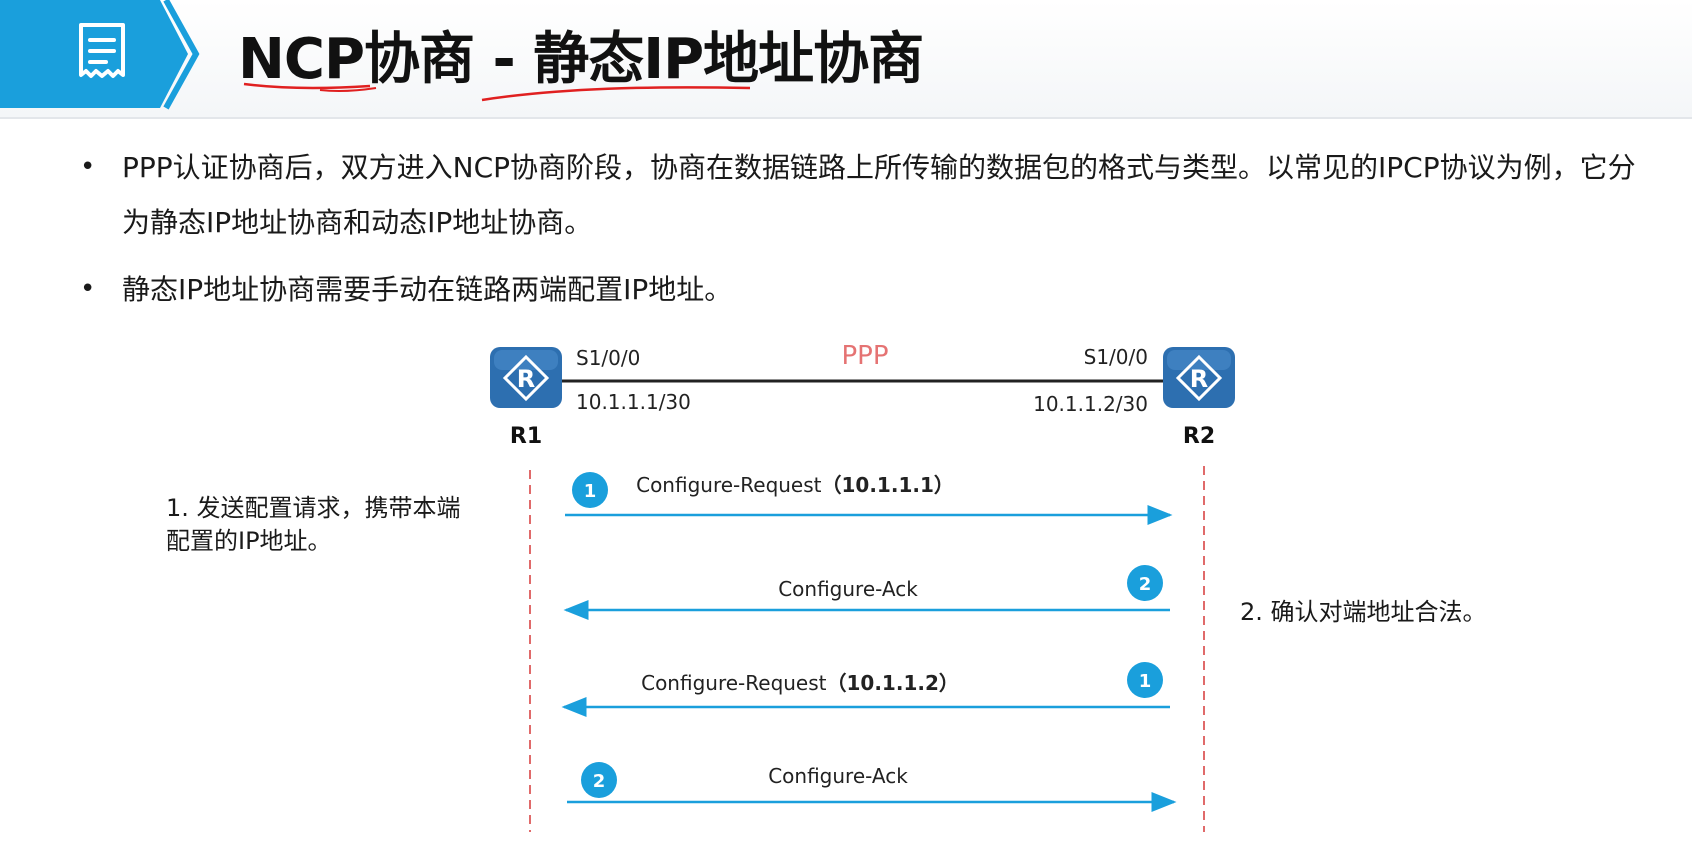  Describe the element at coordinates (1363, 612) in the screenshot. I see `note-right: 2. 确认对端地址合法。` at that location.